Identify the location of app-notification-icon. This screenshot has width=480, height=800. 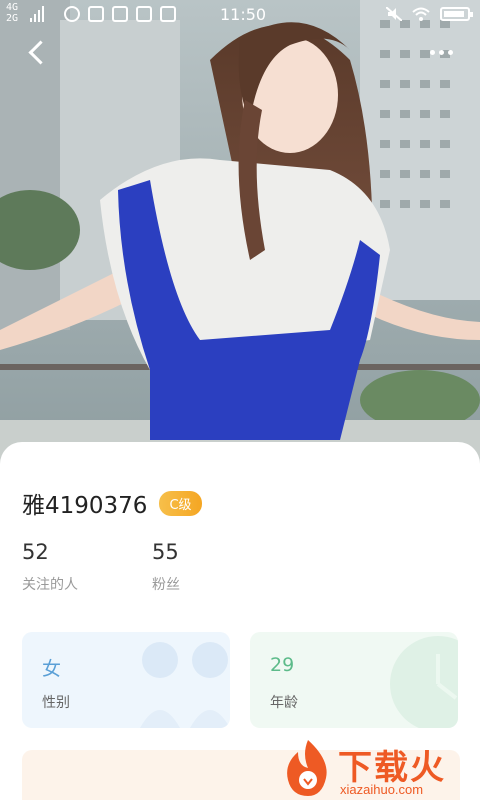
(72, 14).